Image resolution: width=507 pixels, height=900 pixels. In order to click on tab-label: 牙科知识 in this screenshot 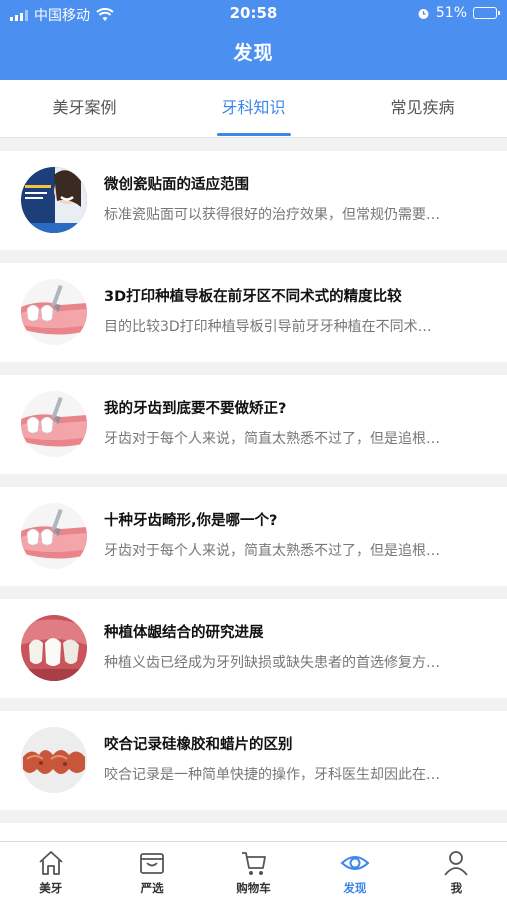, I will do `click(253, 107)`.